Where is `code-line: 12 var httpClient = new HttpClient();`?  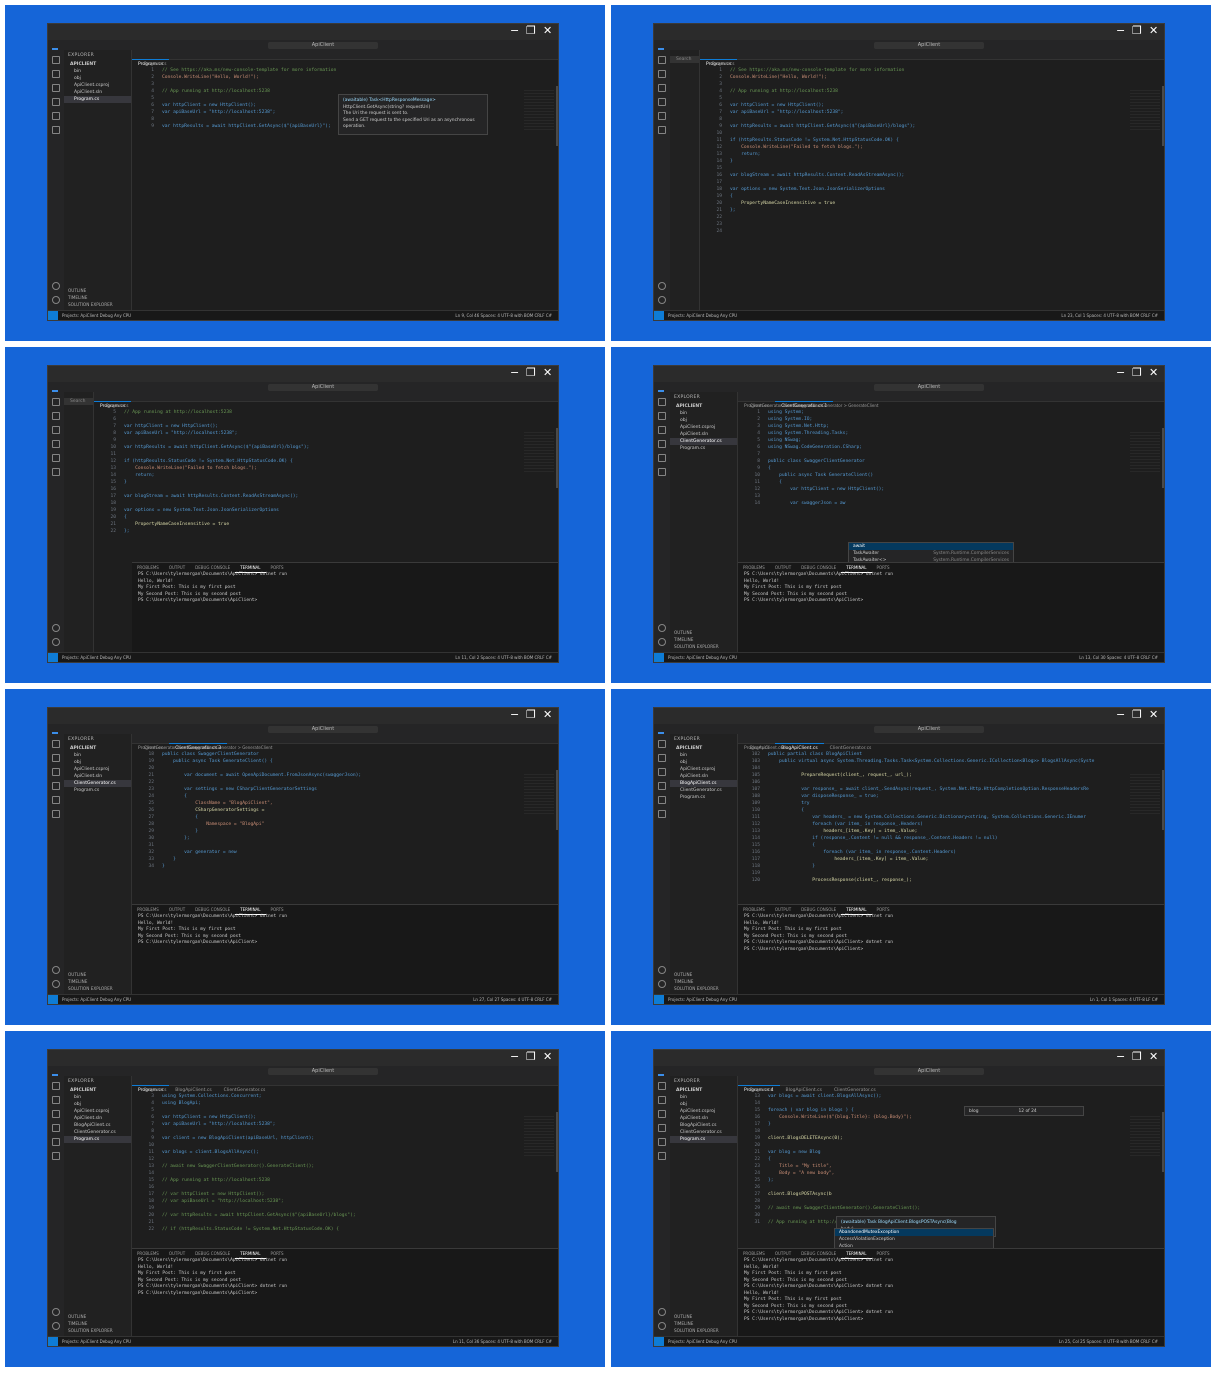
code-line: 12 var httpClient = new HttpClient(); is located at coordinates (953, 489).